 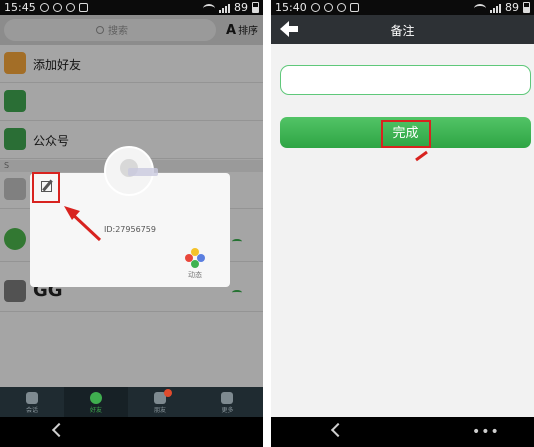 What do you see at coordinates (31, 410) in the screenshot?
I see `tab-label: 会话` at bounding box center [31, 410].